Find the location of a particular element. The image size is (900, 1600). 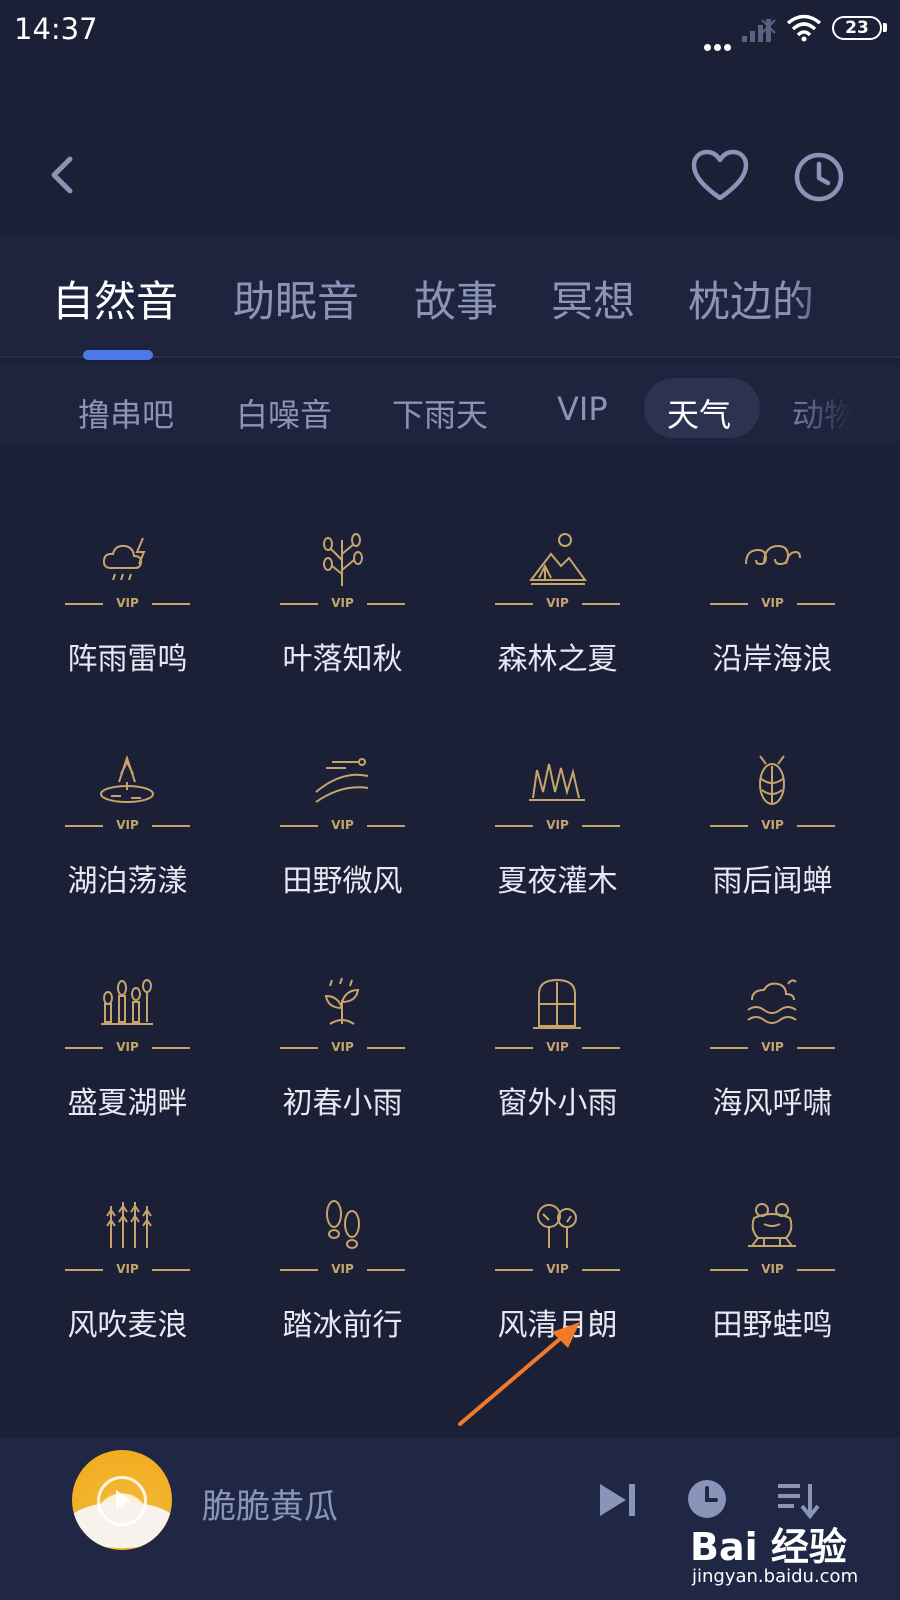

baidu-watermark: Bai 经验 jingyan.baidu.com is located at coordinates (790, 1556).